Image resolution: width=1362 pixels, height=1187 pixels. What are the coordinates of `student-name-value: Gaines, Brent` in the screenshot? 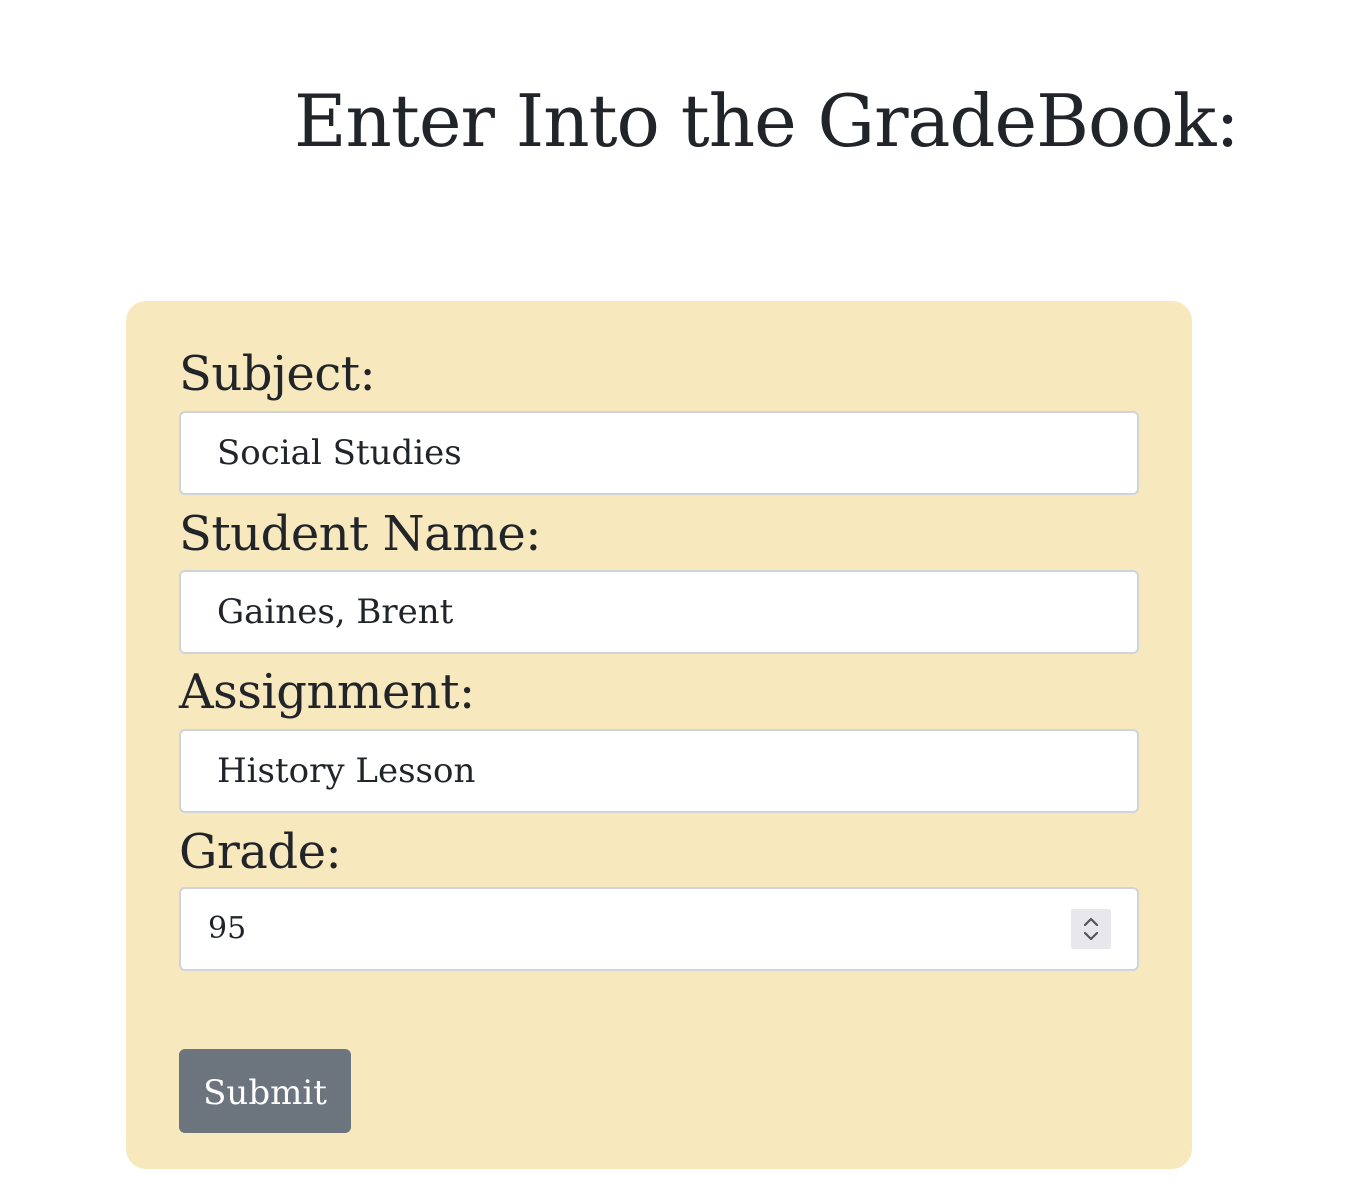 It's located at (335, 612).